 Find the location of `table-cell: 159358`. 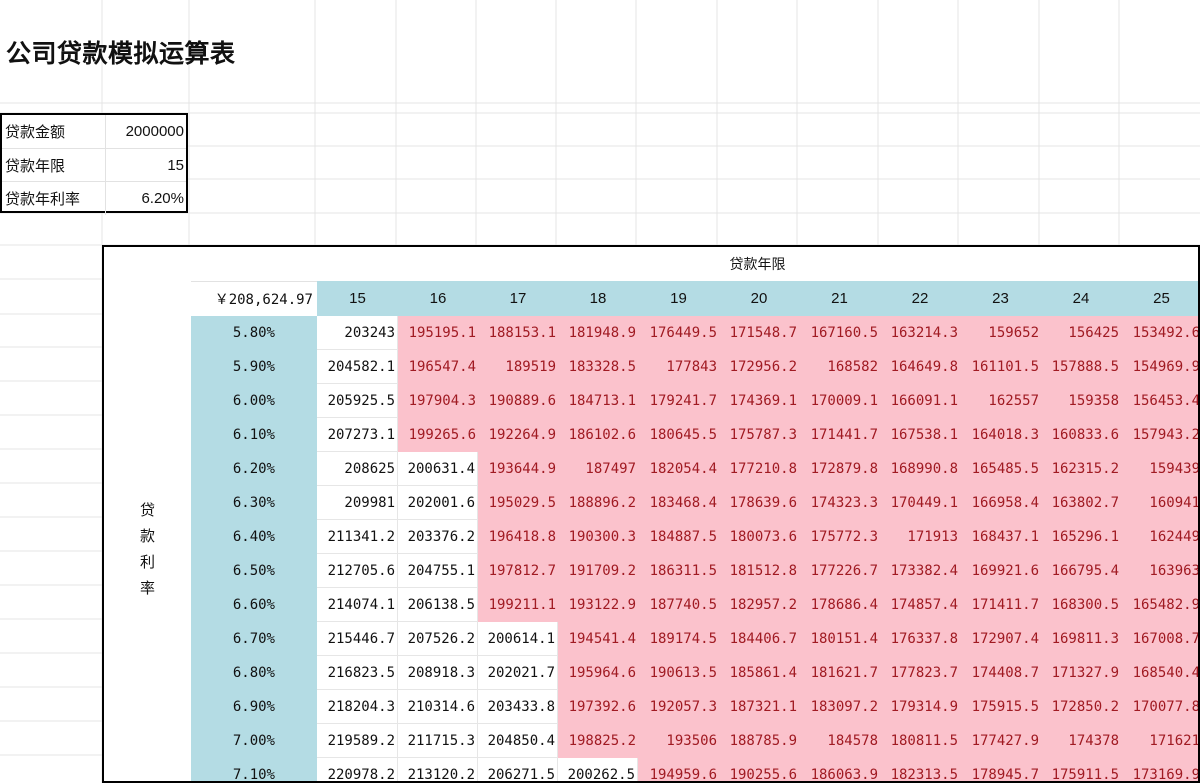

table-cell: 159358 is located at coordinates (1081, 401).